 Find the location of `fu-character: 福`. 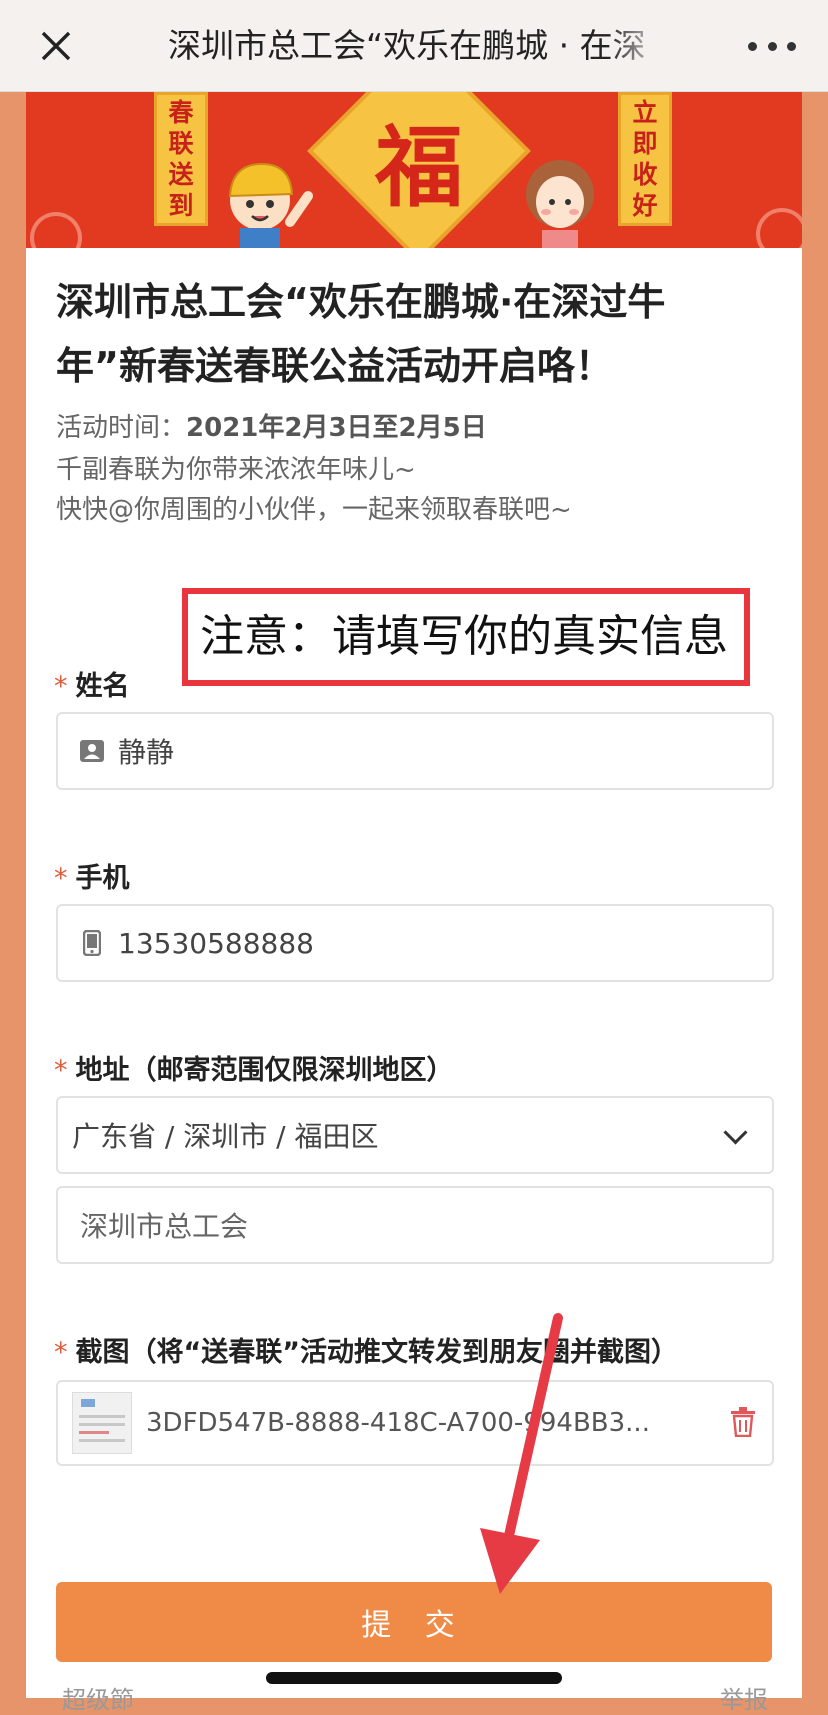

fu-character: 福 is located at coordinates (418, 166).